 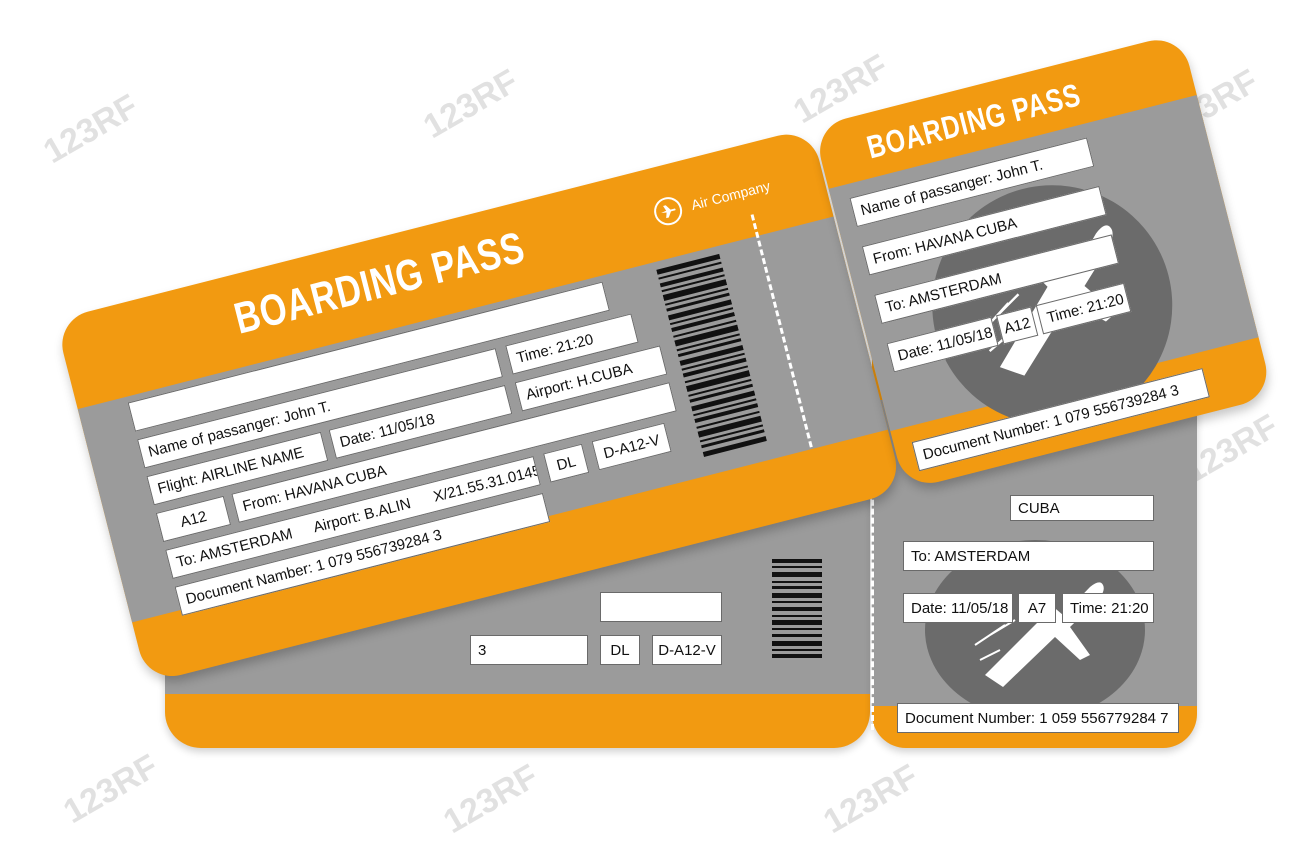 What do you see at coordinates (1017, 325) in the screenshot?
I see `front-stub-seat-text: A12` at bounding box center [1017, 325].